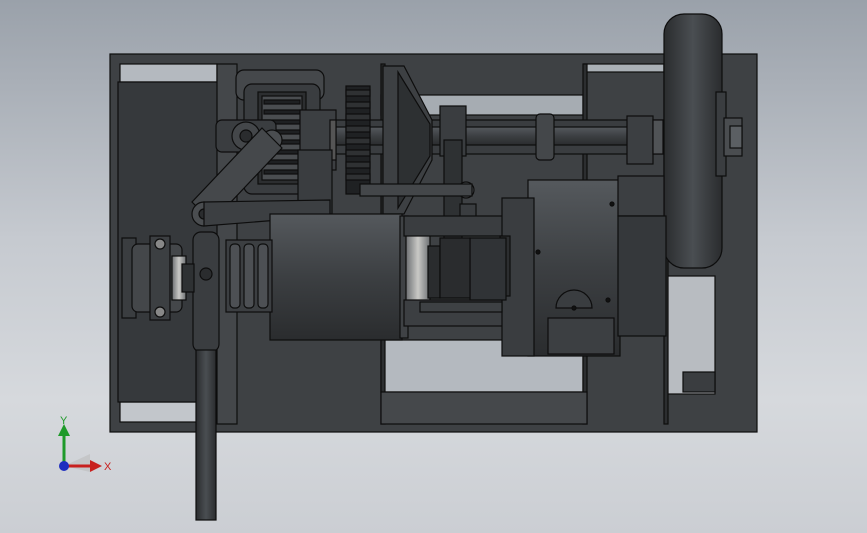  Describe the element at coordinates (96, 466) in the screenshot. I see `x-axis-arrowhead` at that location.